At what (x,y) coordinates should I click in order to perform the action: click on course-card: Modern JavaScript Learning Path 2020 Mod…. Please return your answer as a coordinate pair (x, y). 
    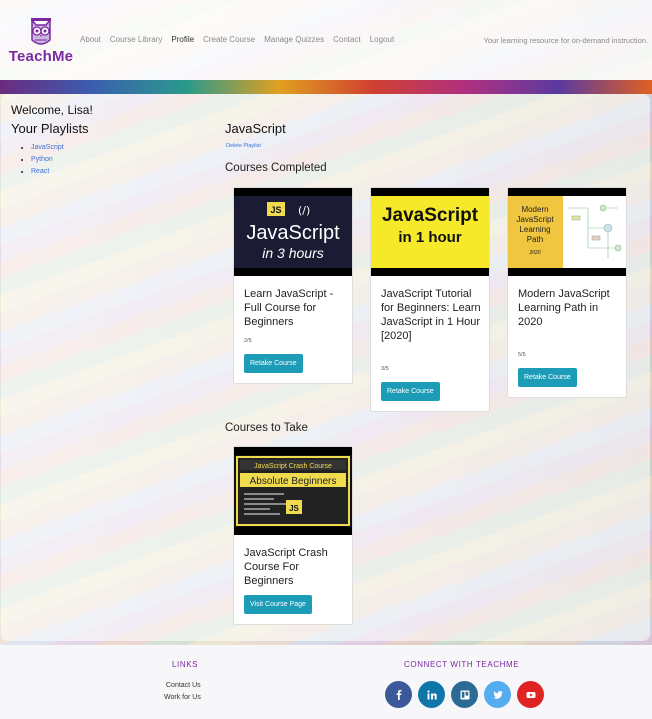
    Looking at the image, I should click on (567, 292).